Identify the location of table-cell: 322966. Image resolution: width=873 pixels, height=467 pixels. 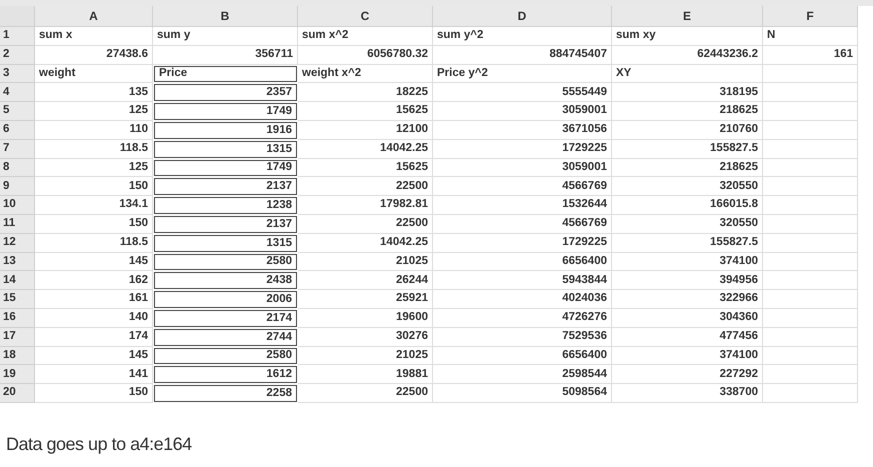
(687, 299).